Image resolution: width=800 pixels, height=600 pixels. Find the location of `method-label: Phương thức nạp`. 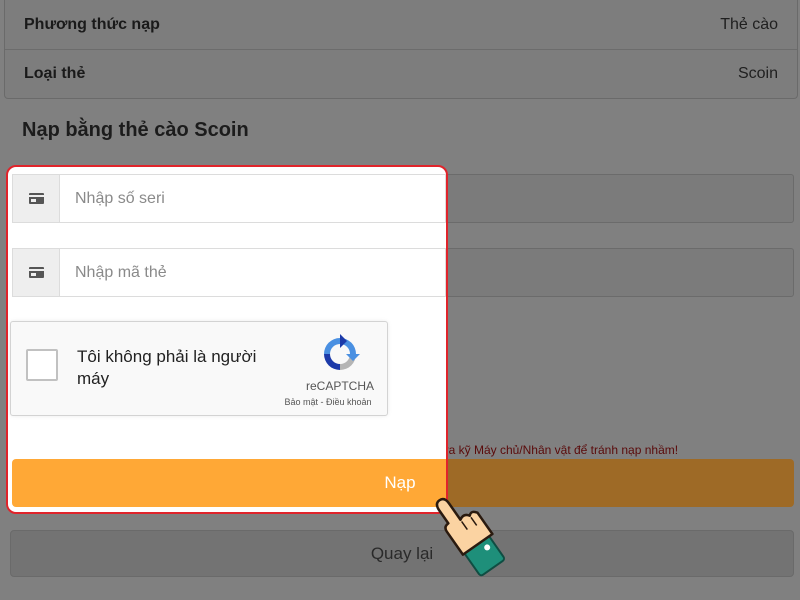

method-label: Phương thức nạp is located at coordinates (92, 24).